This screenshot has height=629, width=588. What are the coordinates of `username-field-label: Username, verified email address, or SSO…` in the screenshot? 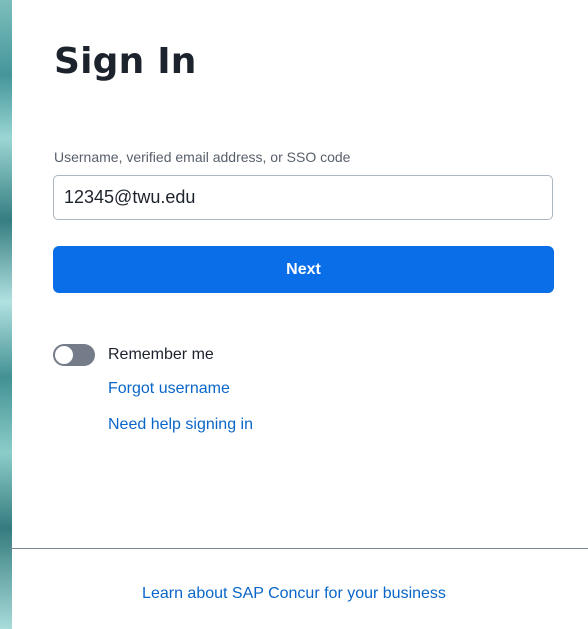 It's located at (202, 157).